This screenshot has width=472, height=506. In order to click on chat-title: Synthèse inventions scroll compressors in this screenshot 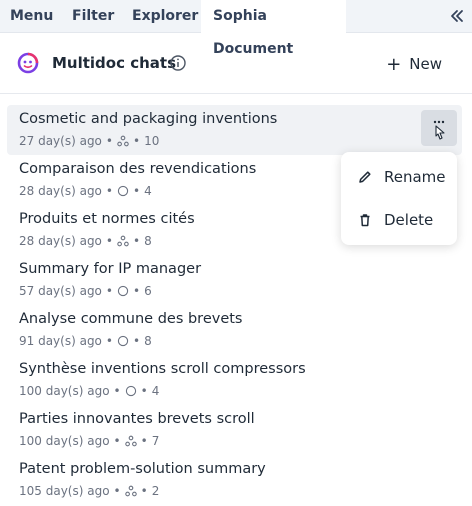, I will do `click(162, 369)`.